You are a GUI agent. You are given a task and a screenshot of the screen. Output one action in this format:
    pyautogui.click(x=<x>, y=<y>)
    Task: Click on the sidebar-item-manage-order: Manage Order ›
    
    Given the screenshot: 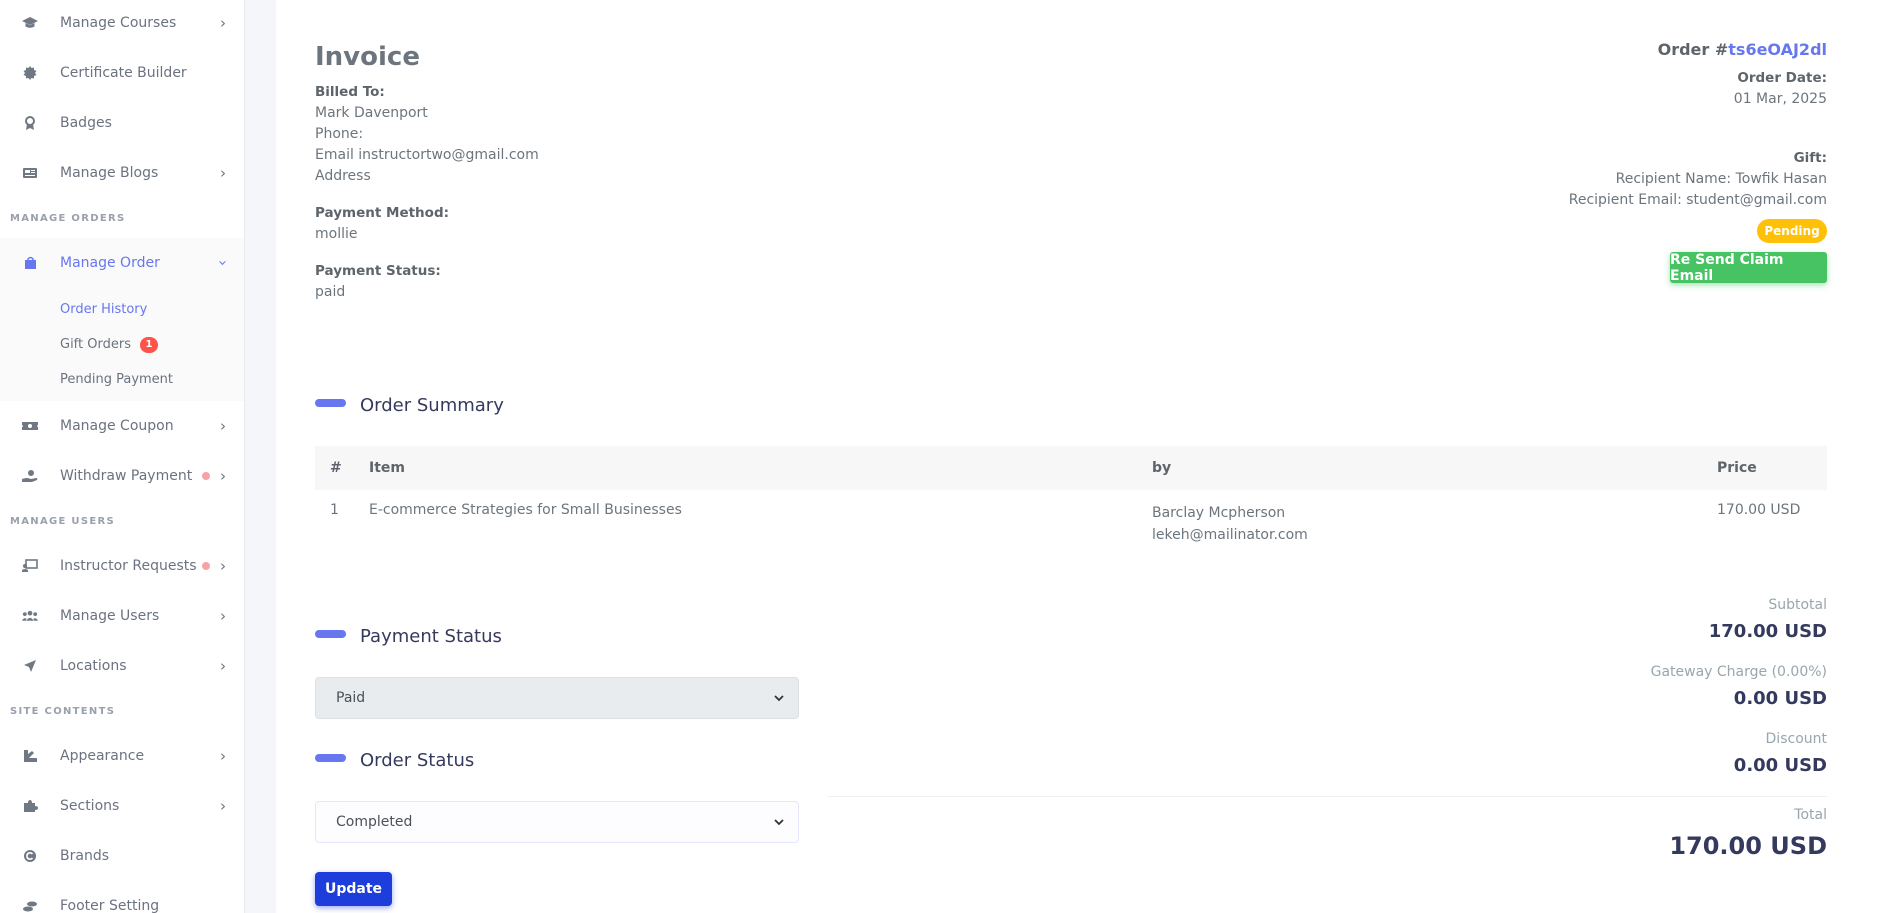 What is the action you would take?
    pyautogui.click(x=122, y=263)
    